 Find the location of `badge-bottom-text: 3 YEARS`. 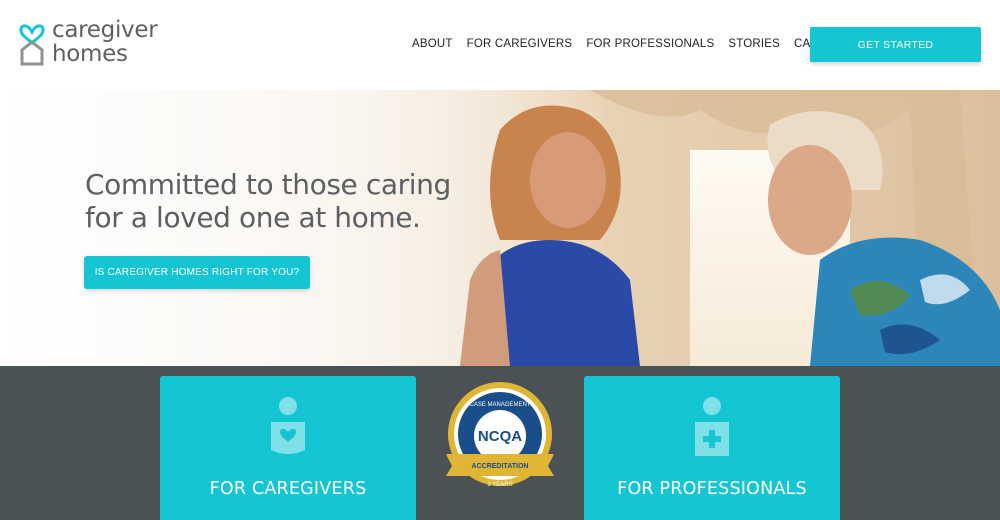

badge-bottom-text: 3 YEARS is located at coordinates (499, 485).